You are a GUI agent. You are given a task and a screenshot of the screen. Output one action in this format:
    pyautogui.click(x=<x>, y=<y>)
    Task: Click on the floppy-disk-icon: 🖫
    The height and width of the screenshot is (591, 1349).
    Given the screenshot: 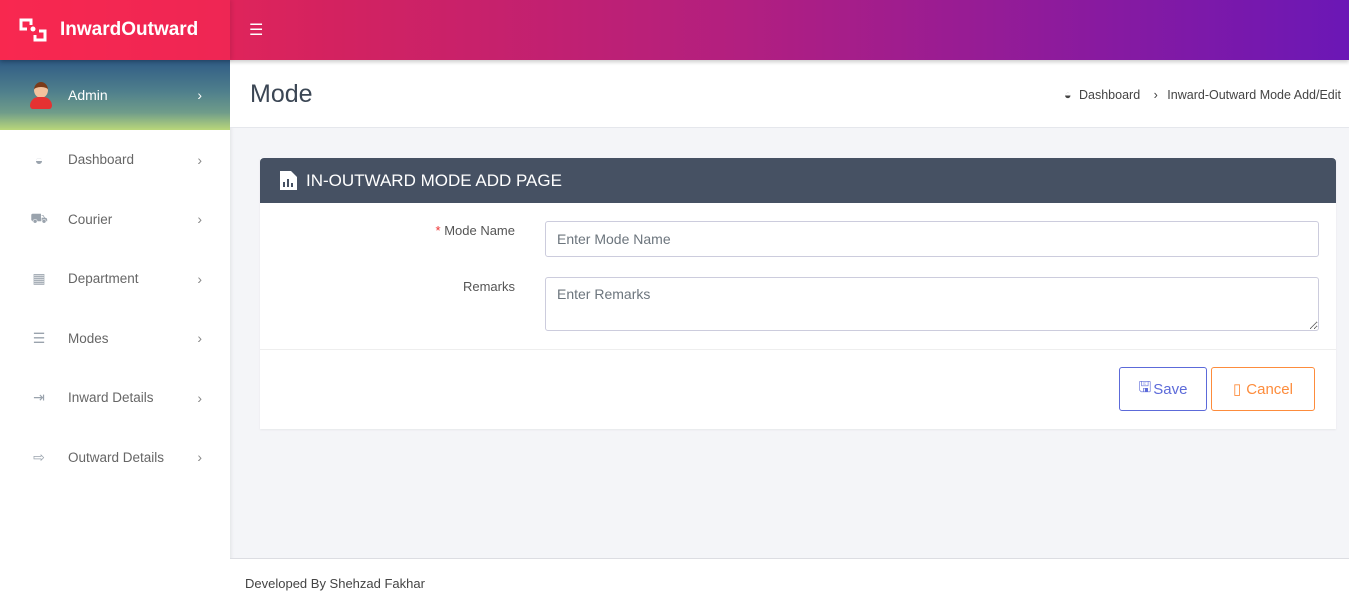 What is the action you would take?
    pyautogui.click(x=1145, y=387)
    